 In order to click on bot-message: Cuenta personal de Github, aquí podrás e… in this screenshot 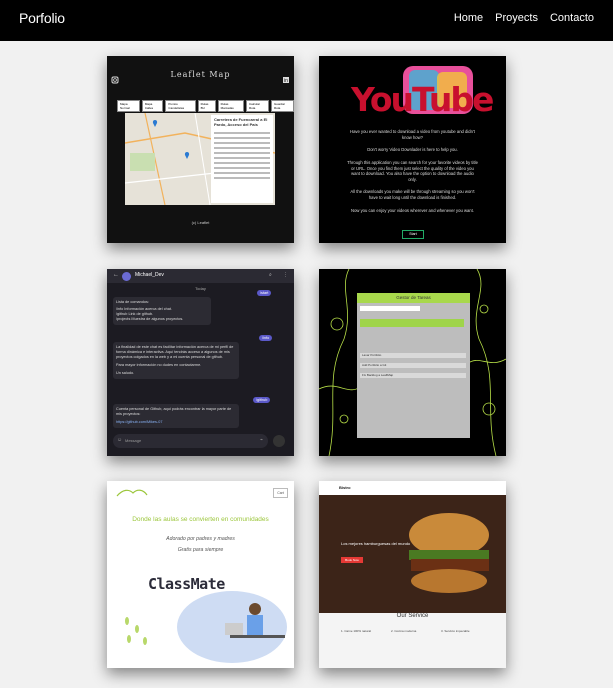, I will do `click(176, 416)`.